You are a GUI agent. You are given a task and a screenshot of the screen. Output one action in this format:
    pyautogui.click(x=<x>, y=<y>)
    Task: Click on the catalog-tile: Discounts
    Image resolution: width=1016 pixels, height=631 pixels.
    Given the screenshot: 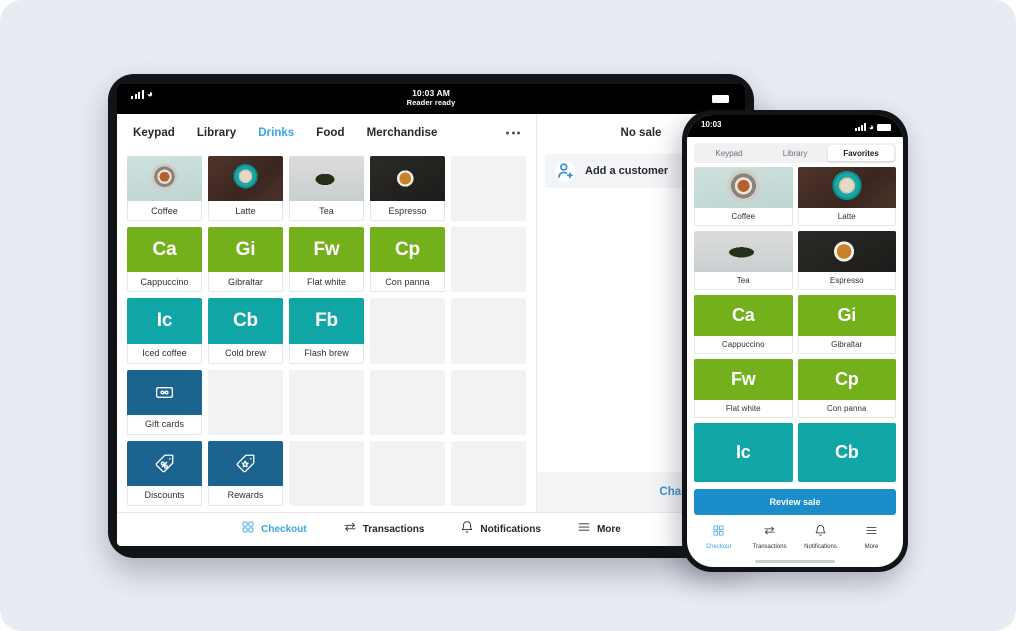 What is the action you would take?
    pyautogui.click(x=164, y=473)
    